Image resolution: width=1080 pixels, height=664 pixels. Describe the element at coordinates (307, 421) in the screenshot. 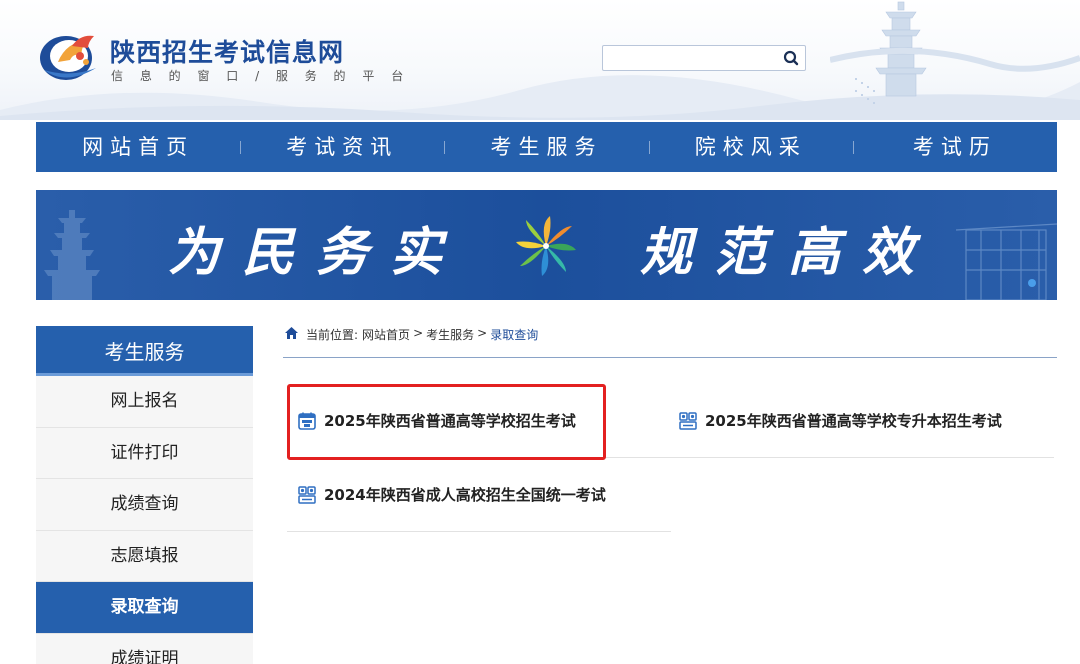

I see `exam-calendar-icon` at that location.